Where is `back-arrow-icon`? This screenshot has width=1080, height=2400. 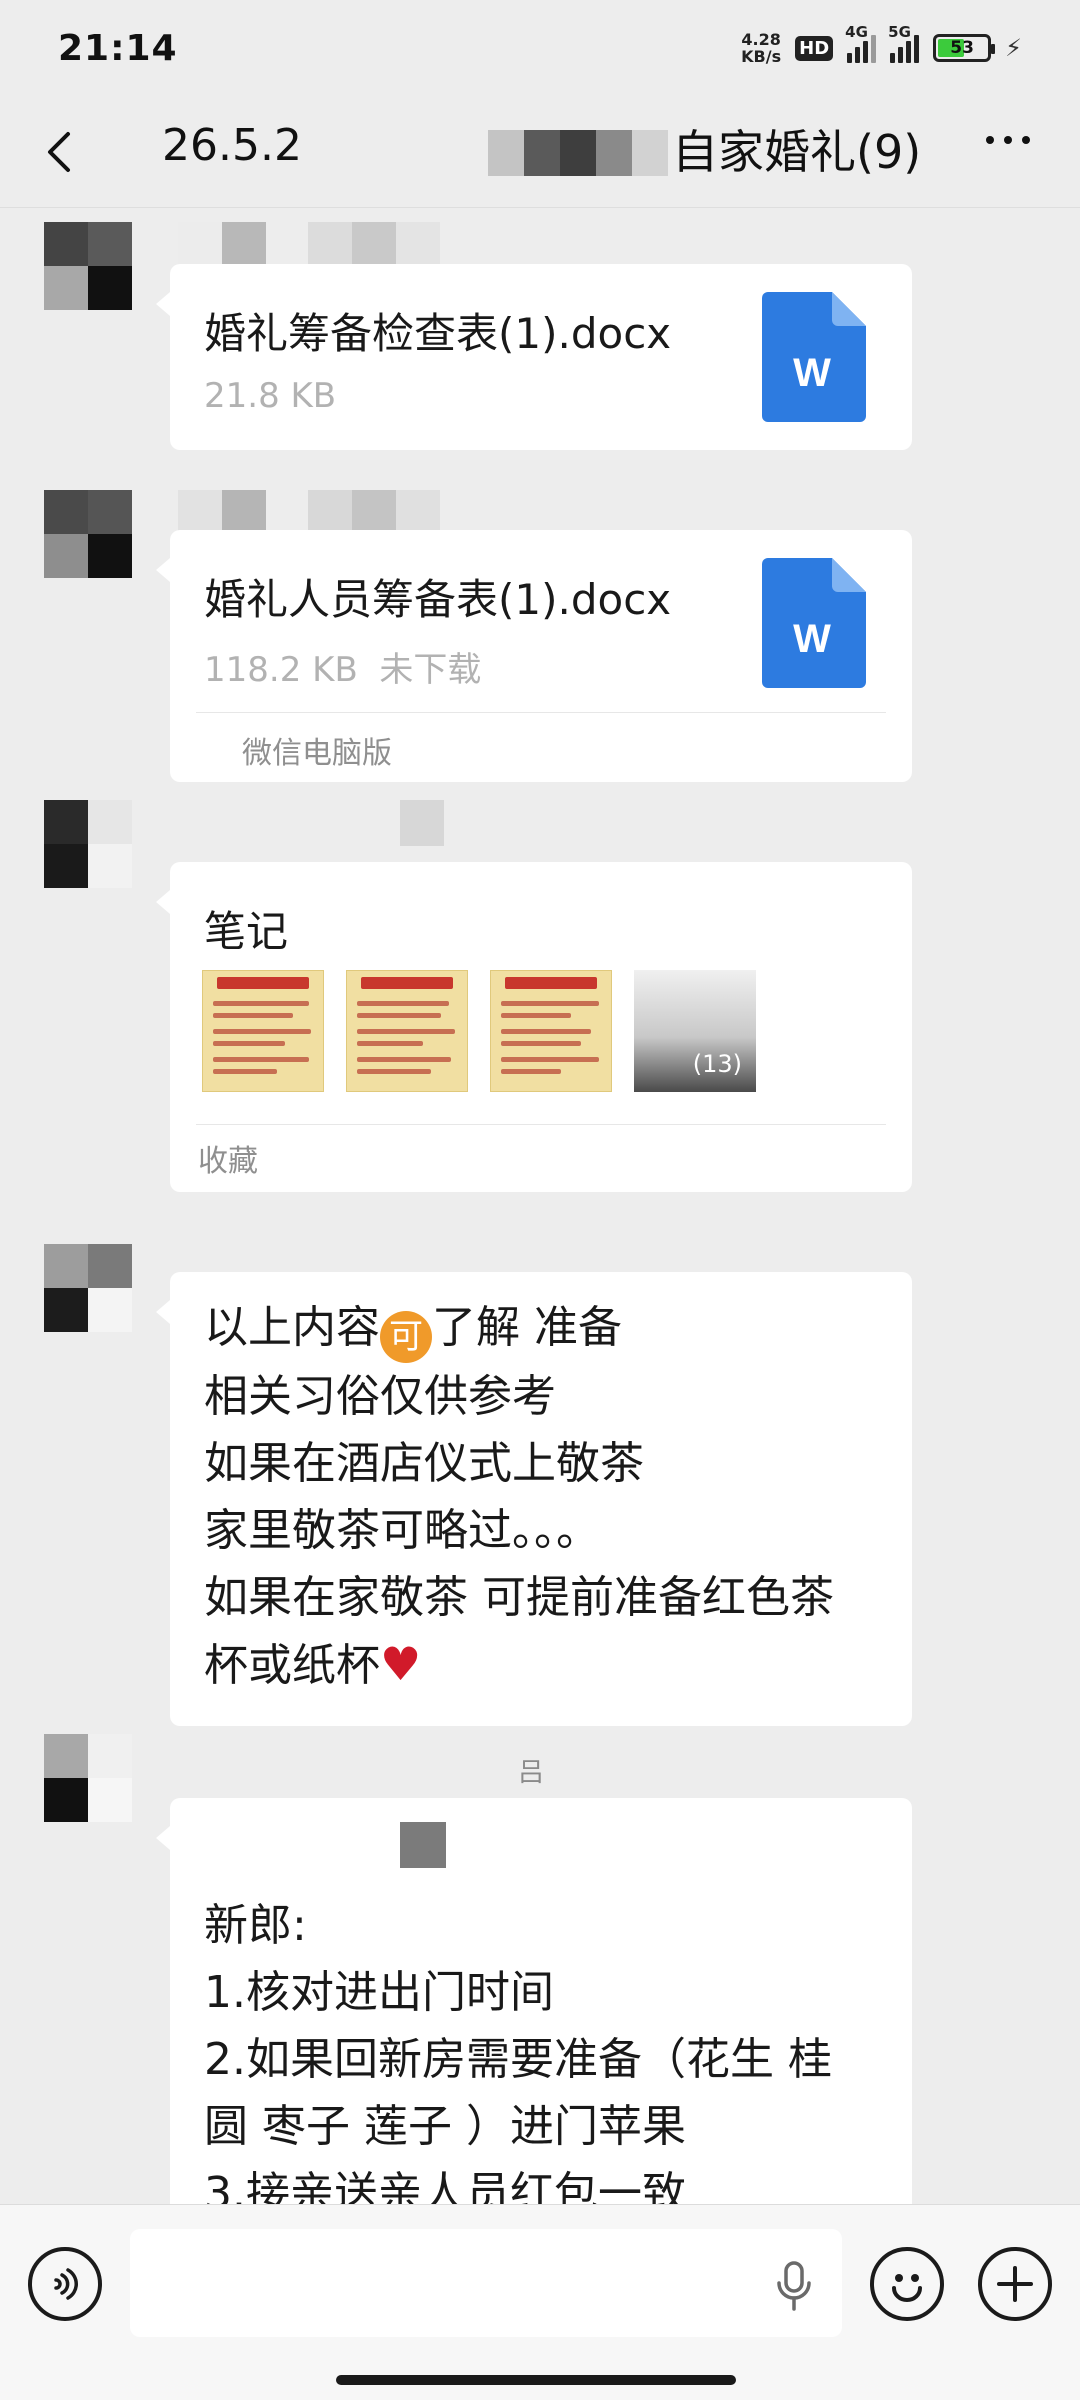 back-arrow-icon is located at coordinates (59, 152).